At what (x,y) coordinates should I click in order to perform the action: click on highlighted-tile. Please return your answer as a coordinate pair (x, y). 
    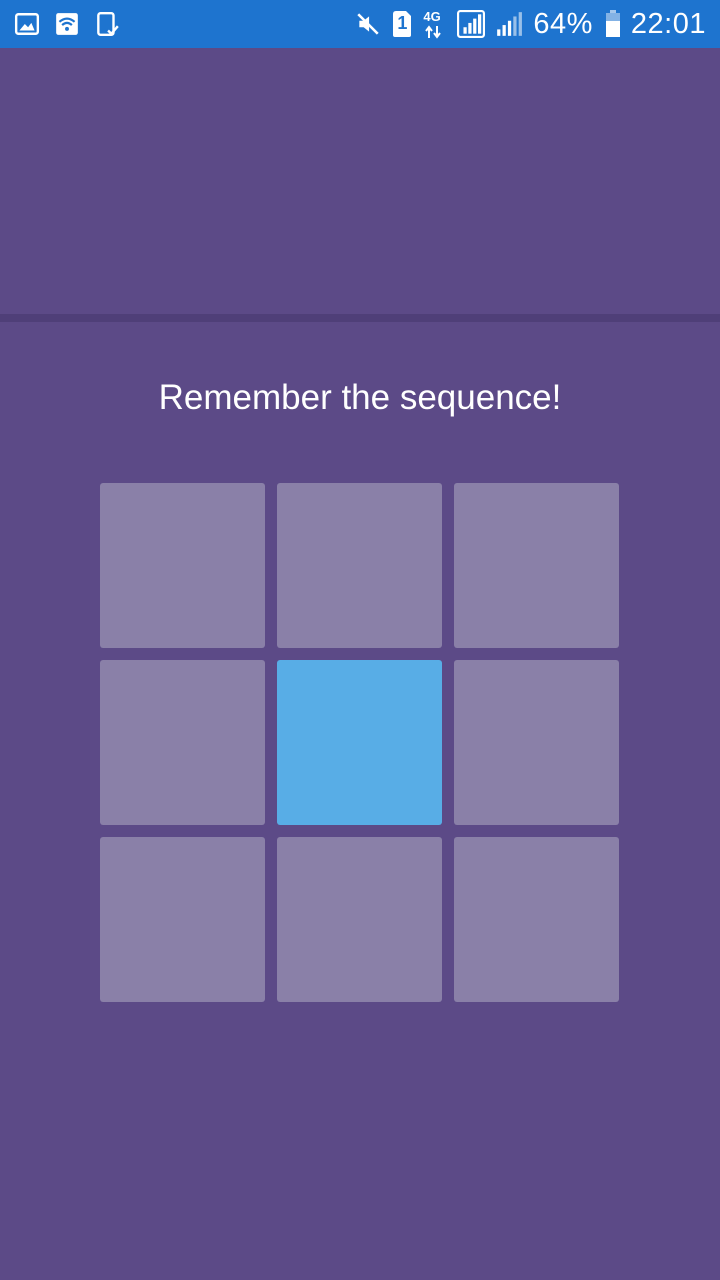
    Looking at the image, I should click on (359, 742).